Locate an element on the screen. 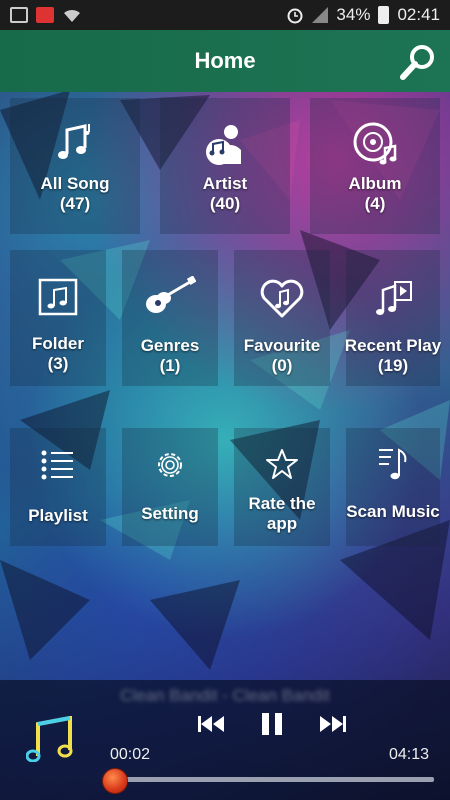 The height and width of the screenshot is (800, 450). album-icon is located at coordinates (375, 143).